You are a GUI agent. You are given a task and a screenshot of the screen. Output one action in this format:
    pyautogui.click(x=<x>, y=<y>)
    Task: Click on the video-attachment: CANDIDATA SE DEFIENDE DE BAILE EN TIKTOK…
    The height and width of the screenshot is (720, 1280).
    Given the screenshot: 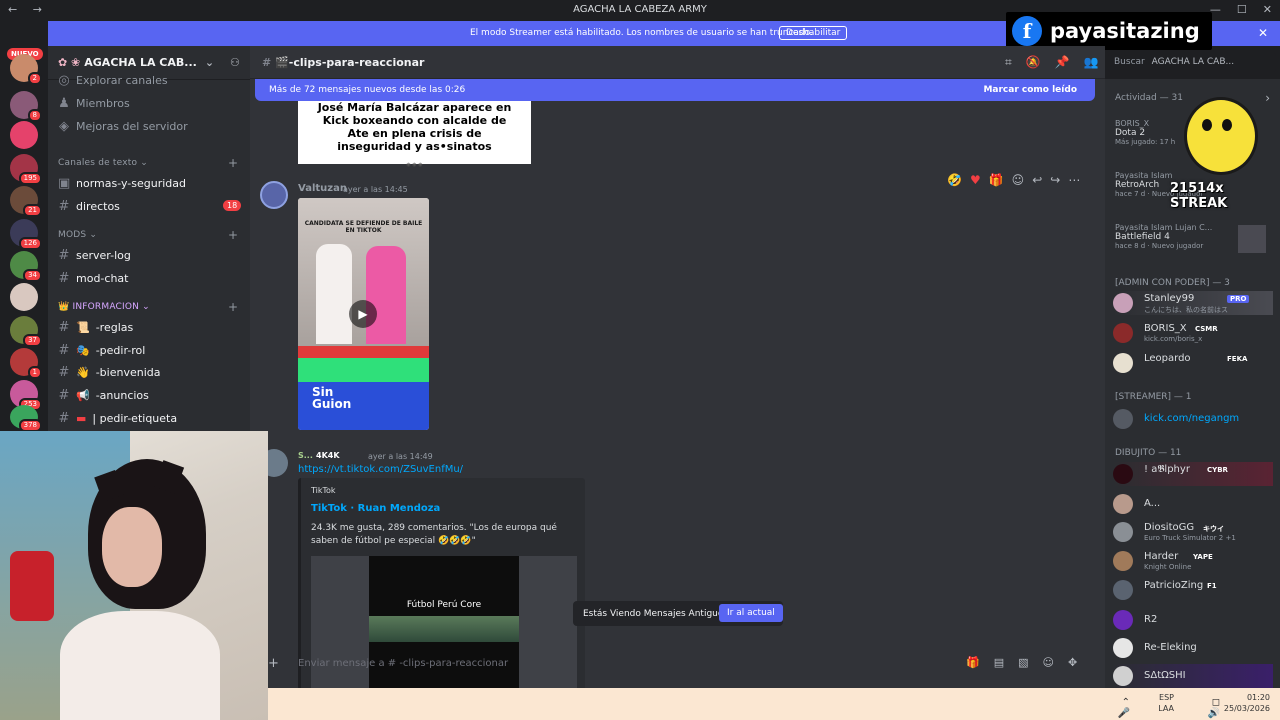 What is the action you would take?
    pyautogui.click(x=363, y=314)
    